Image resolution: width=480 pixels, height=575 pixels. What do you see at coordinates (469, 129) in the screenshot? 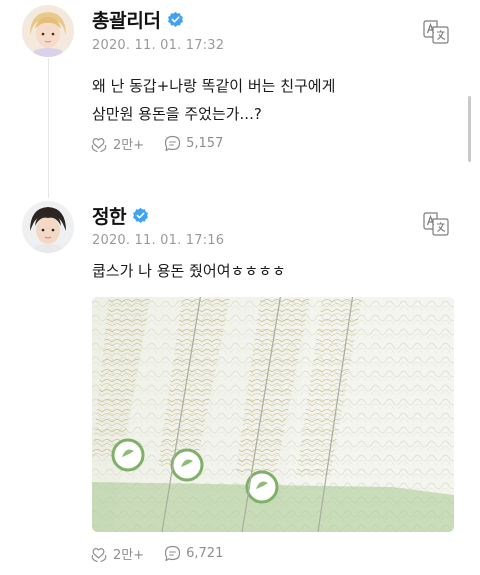
I see `scrollbar` at bounding box center [469, 129].